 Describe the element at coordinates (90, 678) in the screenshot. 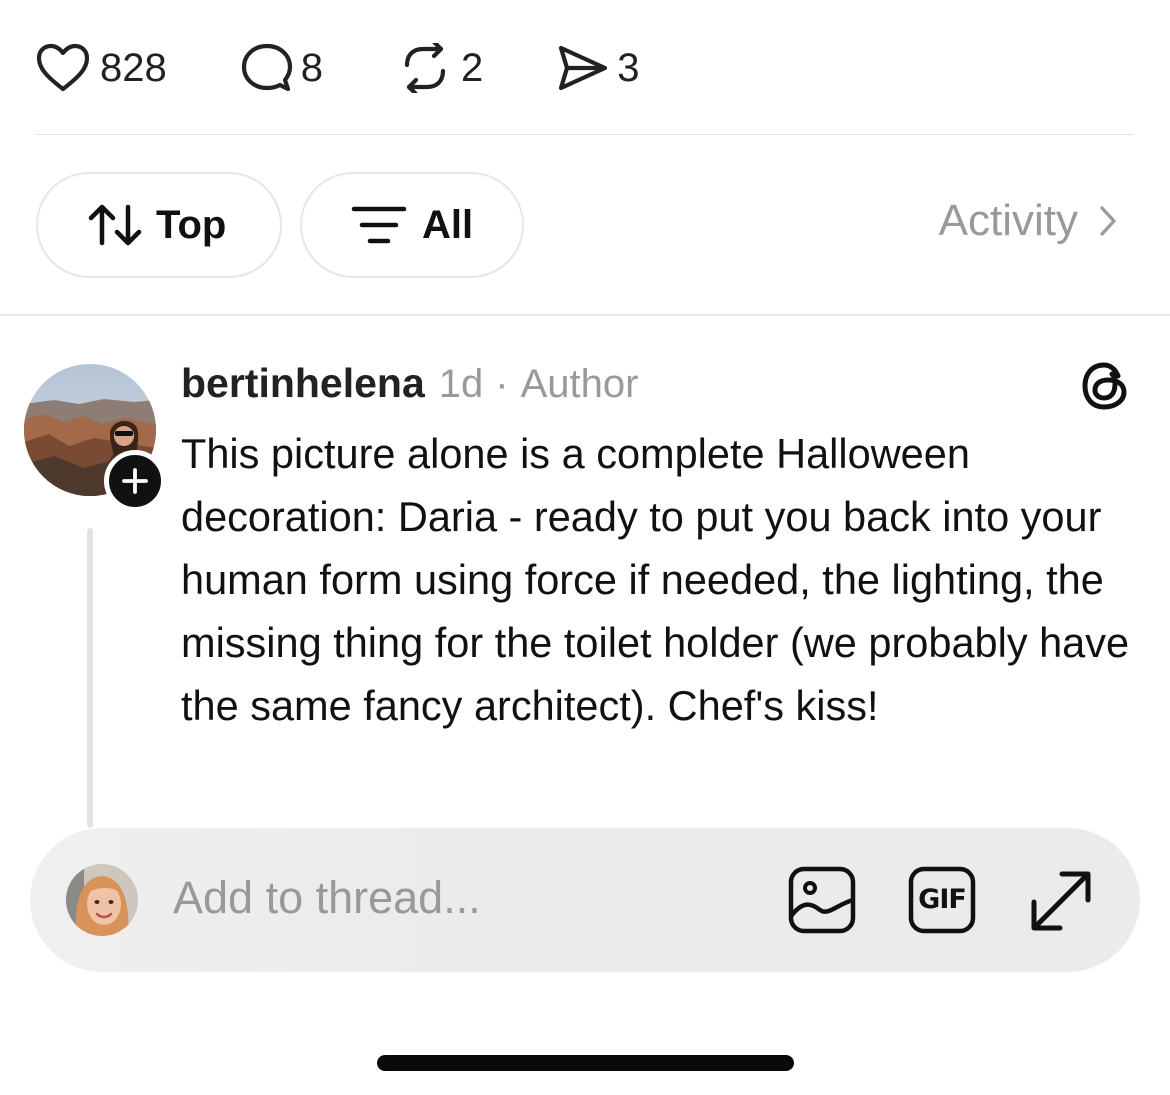

I see `thread-line` at that location.